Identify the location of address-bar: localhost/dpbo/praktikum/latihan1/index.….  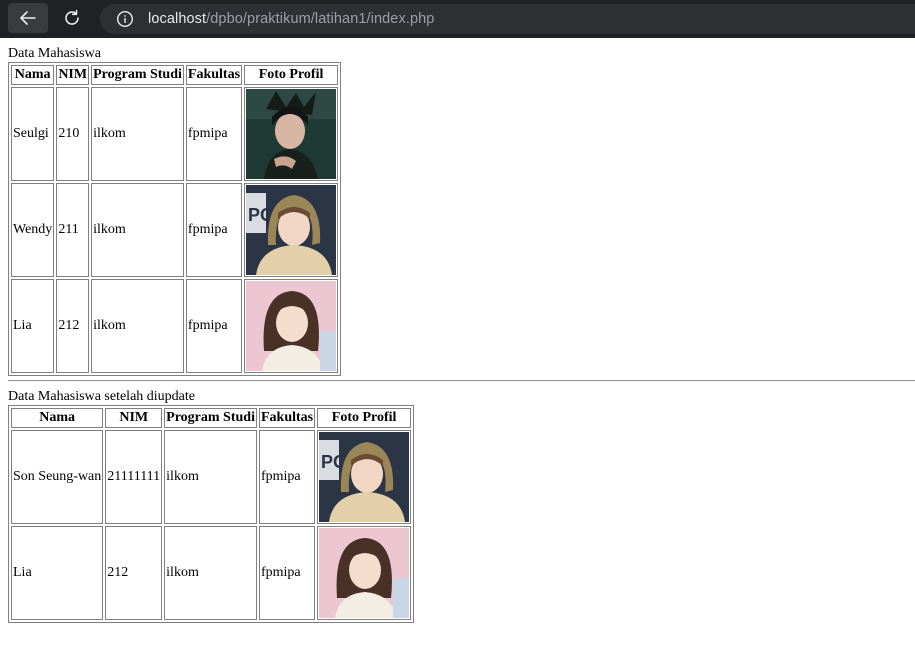
(507, 19).